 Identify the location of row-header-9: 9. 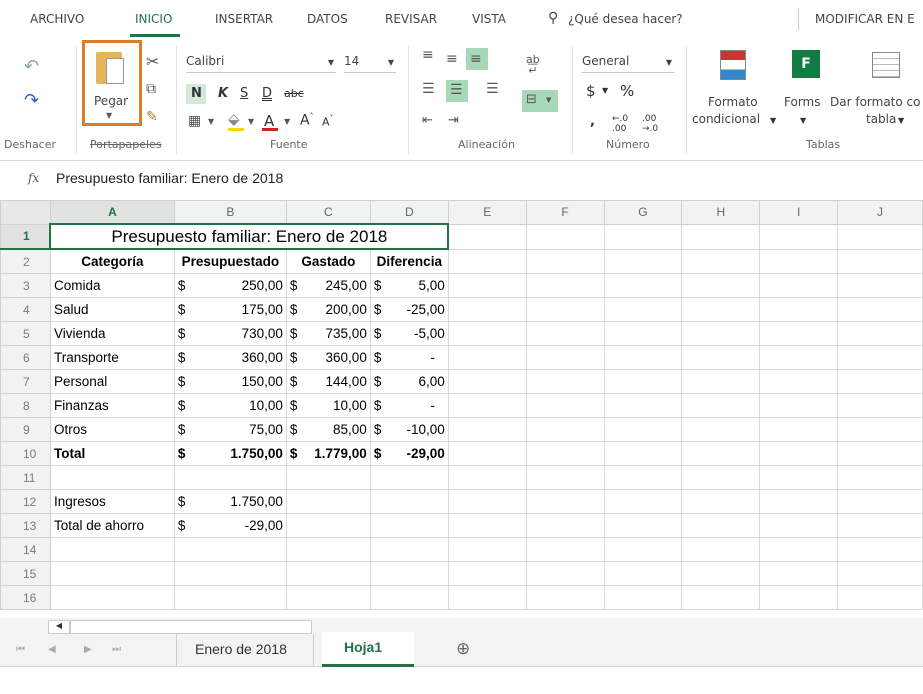
(25, 429).